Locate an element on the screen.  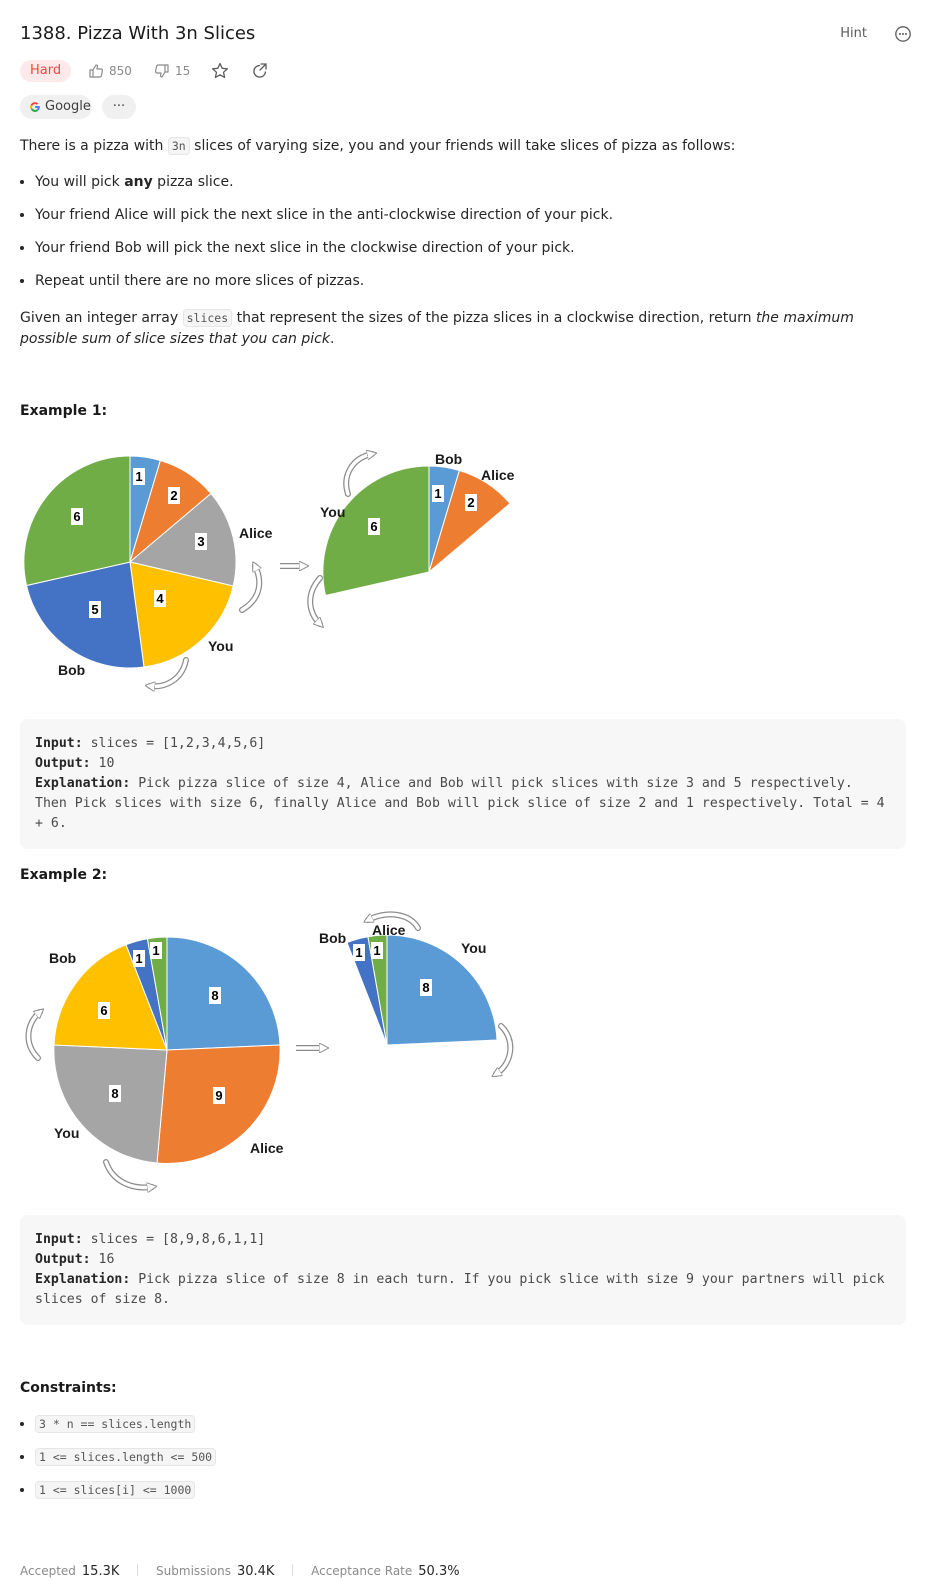
star-icon is located at coordinates (220, 71).